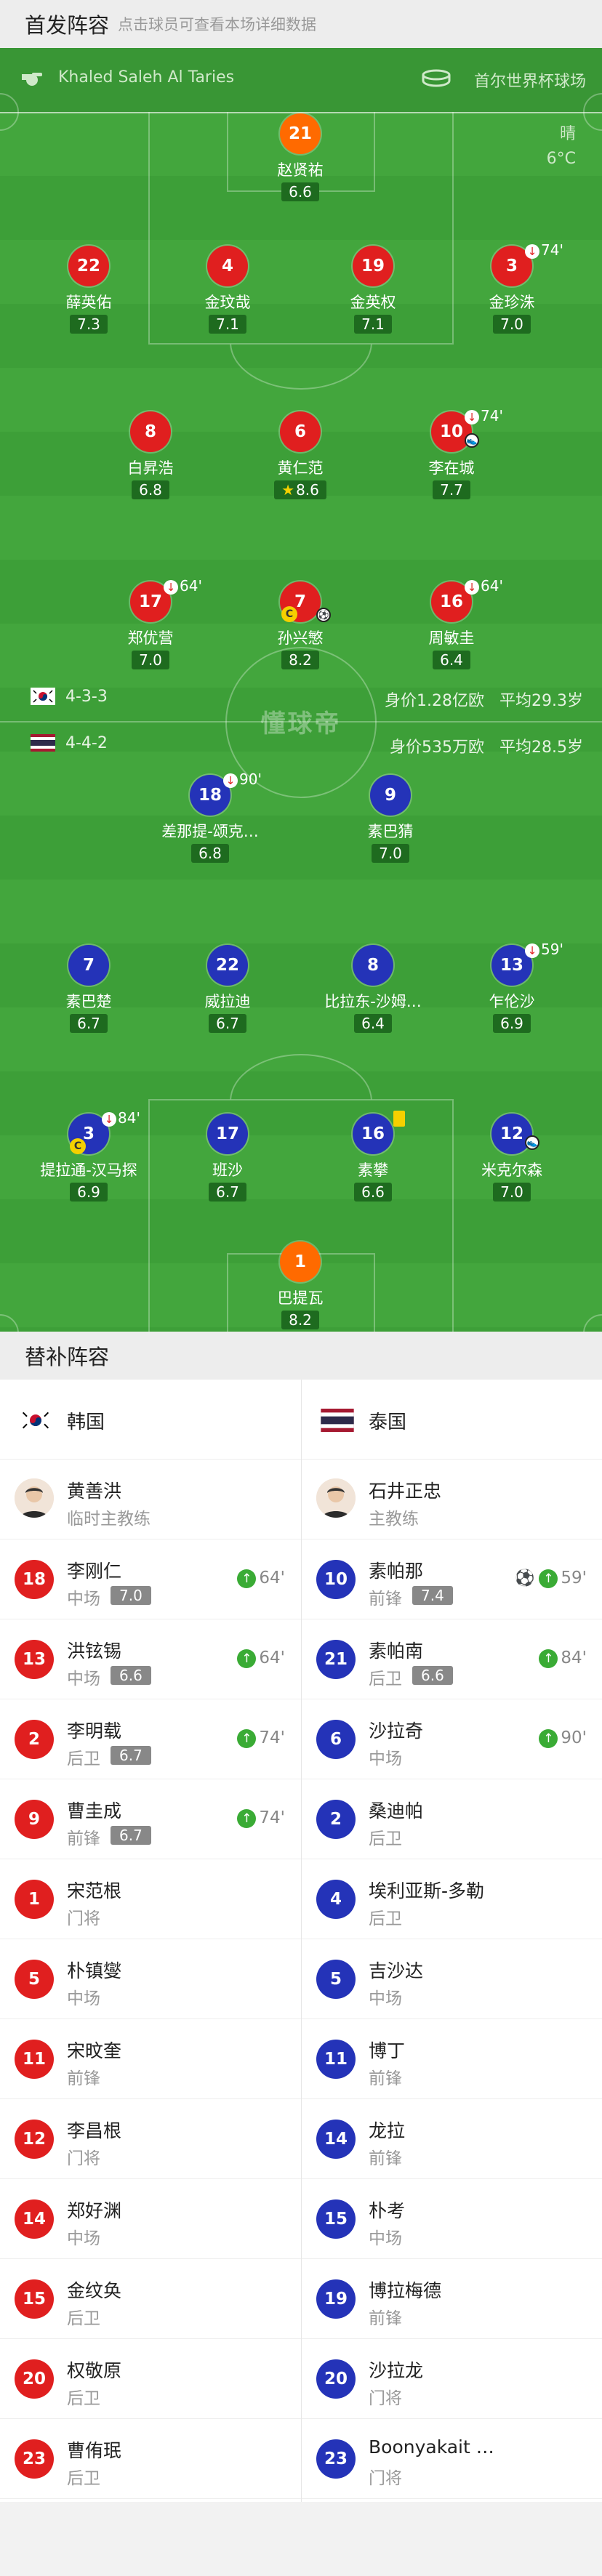 This screenshot has width=602, height=2576. I want to click on player-name: 巴提瓦, so click(300, 1298).